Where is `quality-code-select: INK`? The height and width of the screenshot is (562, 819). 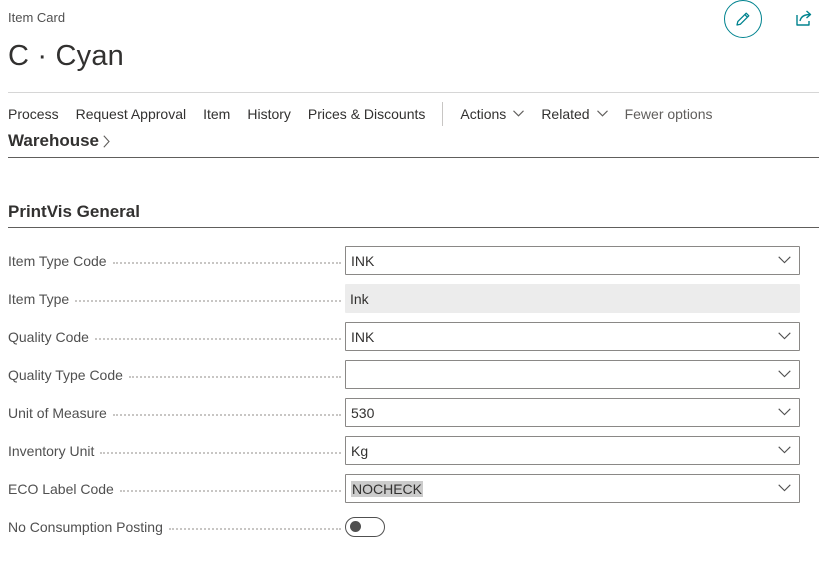
quality-code-select: INK is located at coordinates (572, 336).